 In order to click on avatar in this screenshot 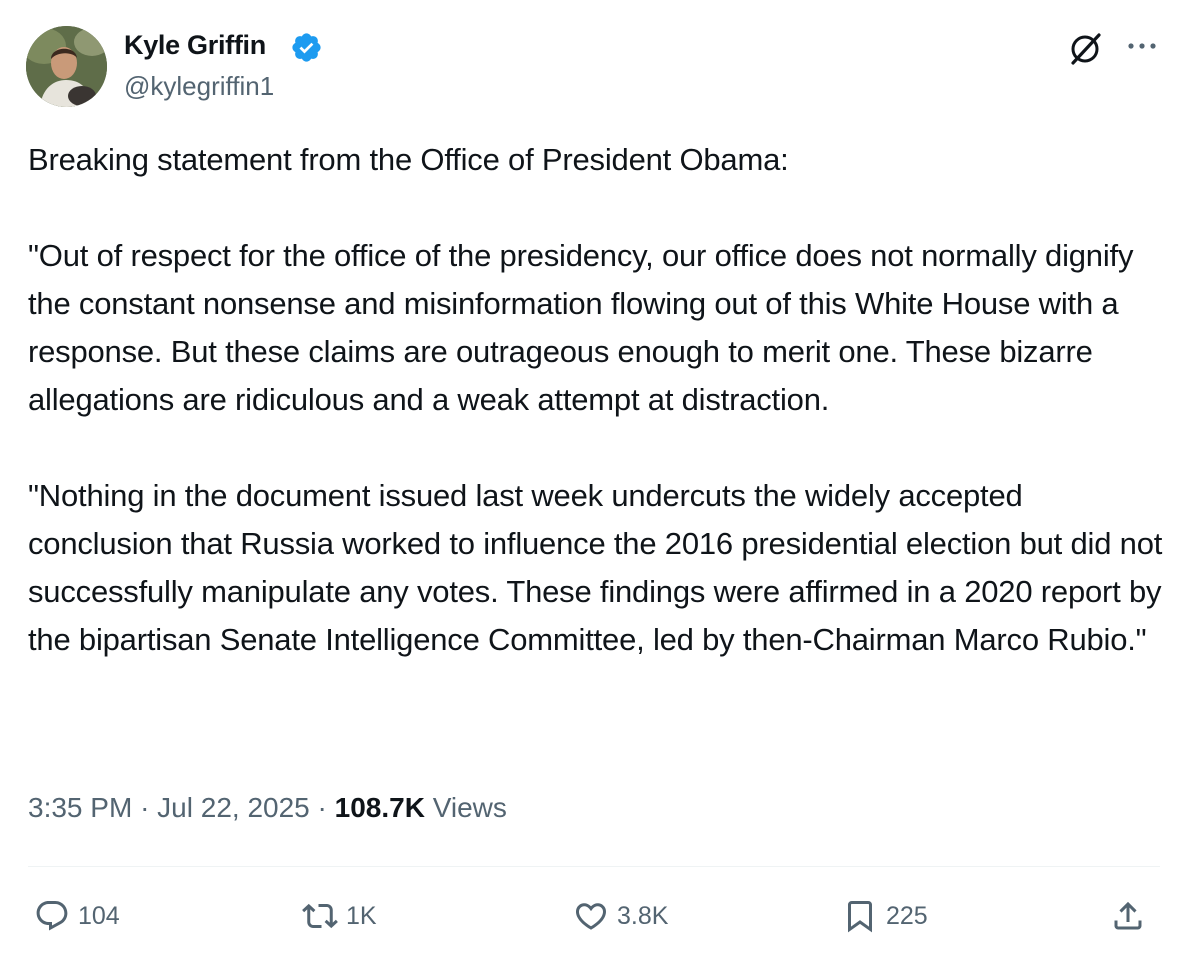, I will do `click(66, 66)`.